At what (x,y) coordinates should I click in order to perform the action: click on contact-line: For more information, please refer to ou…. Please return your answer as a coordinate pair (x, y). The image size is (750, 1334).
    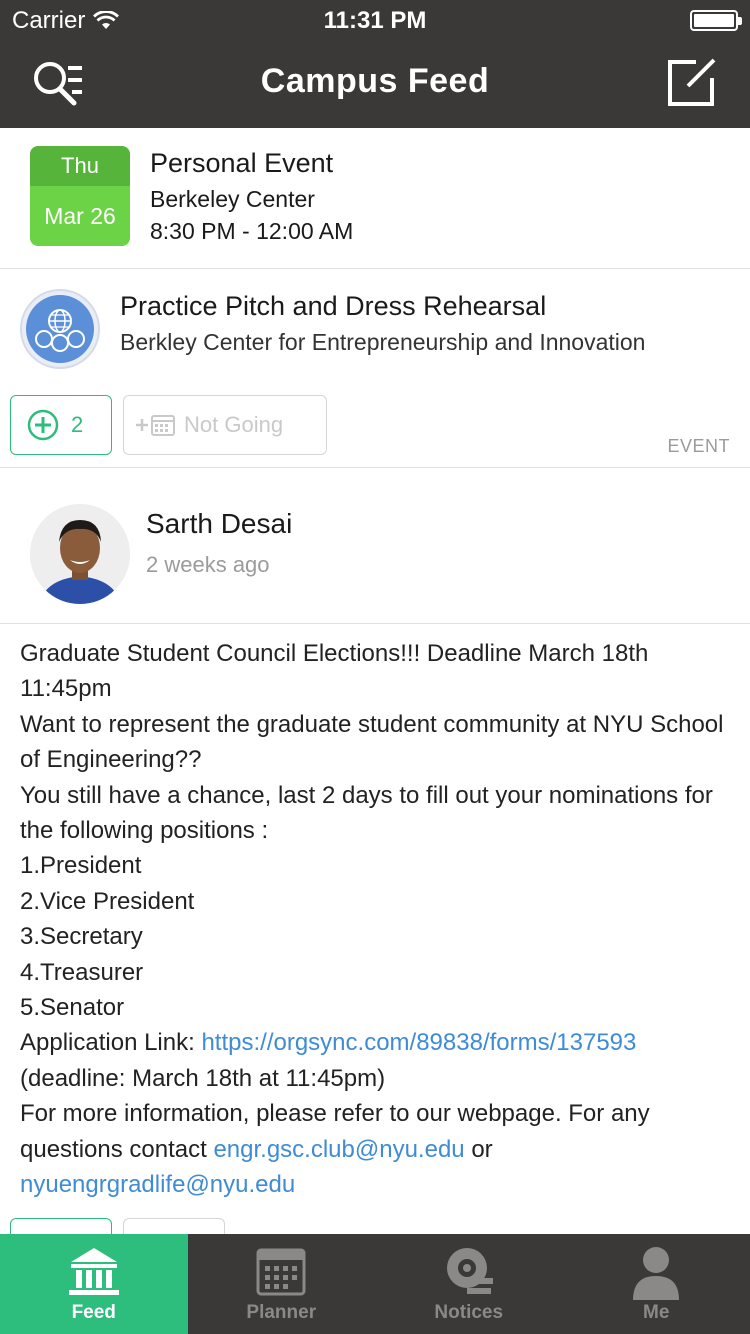
    Looking at the image, I should click on (378, 1149).